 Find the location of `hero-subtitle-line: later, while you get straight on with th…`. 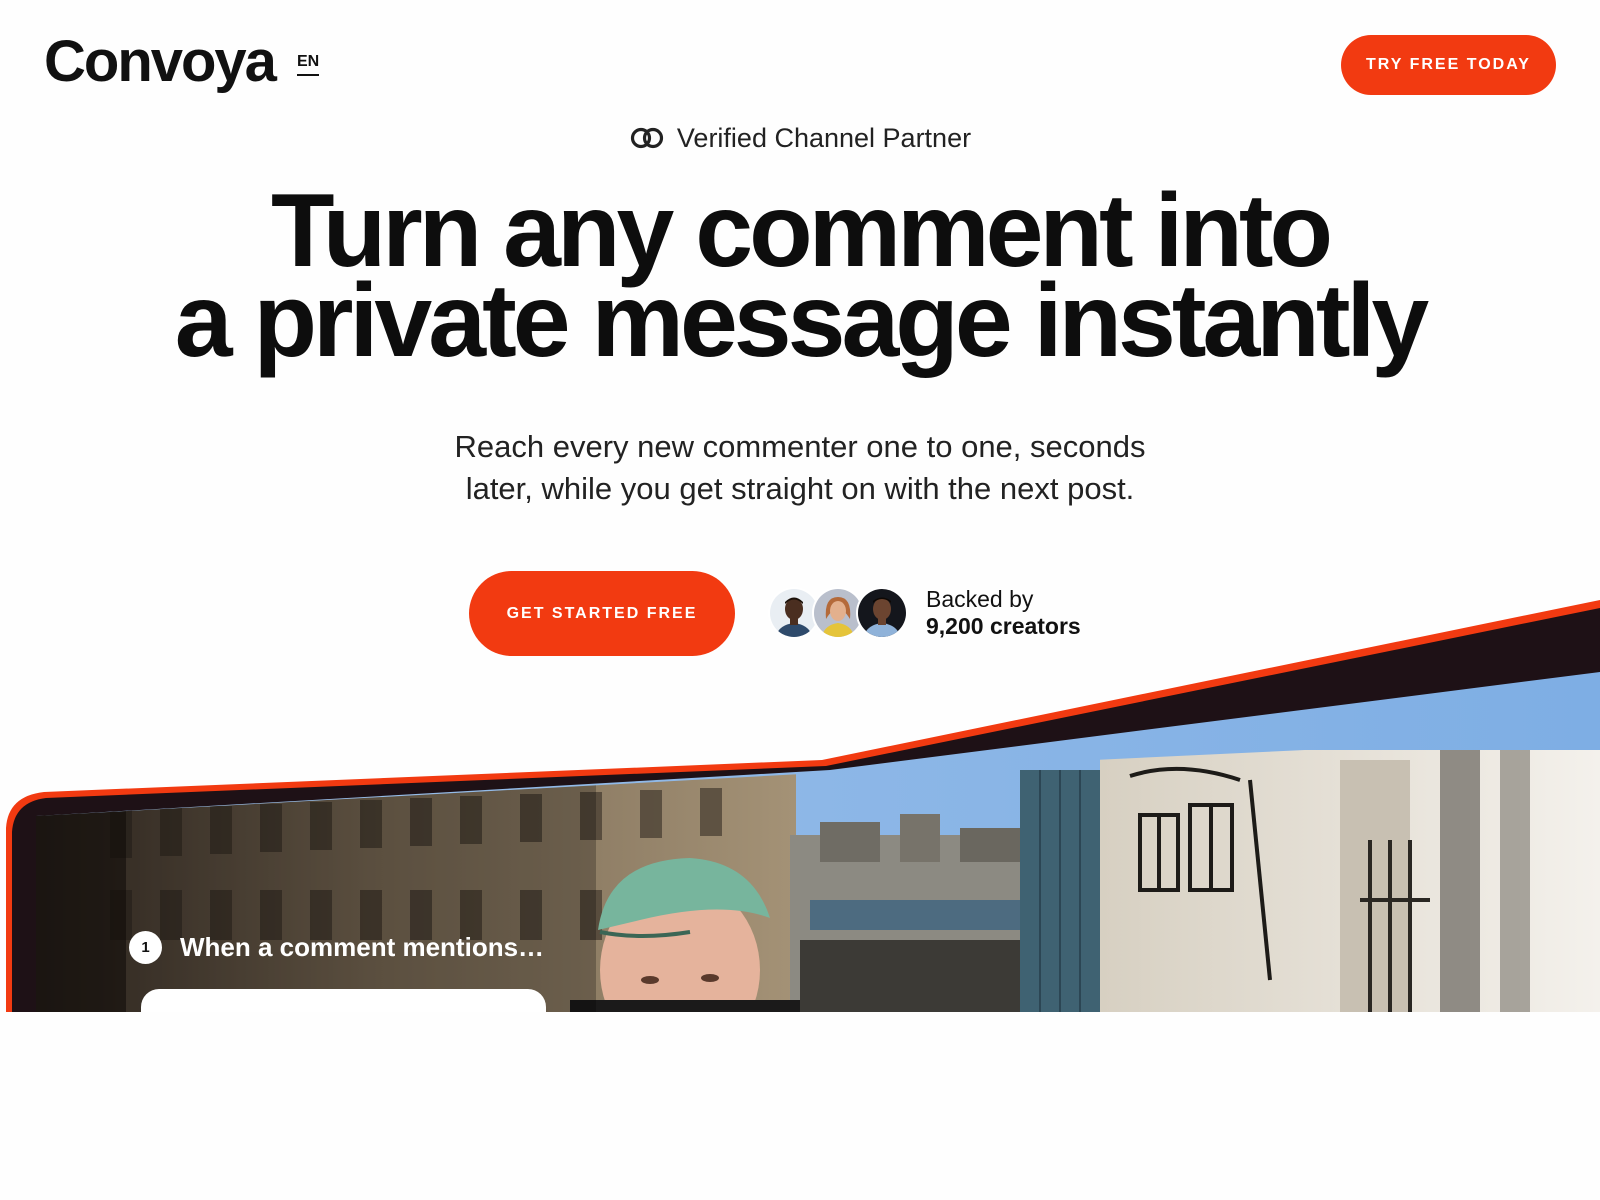

hero-subtitle-line: later, while you get straight on with th… is located at coordinates (800, 488).